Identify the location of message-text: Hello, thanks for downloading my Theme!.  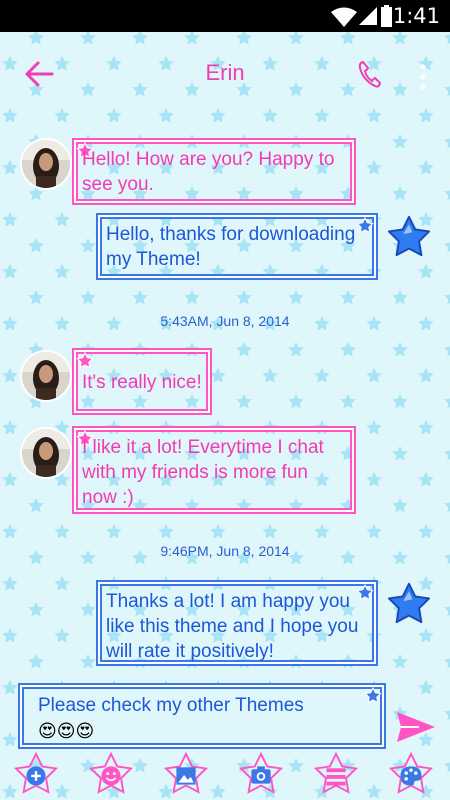
(231, 247).